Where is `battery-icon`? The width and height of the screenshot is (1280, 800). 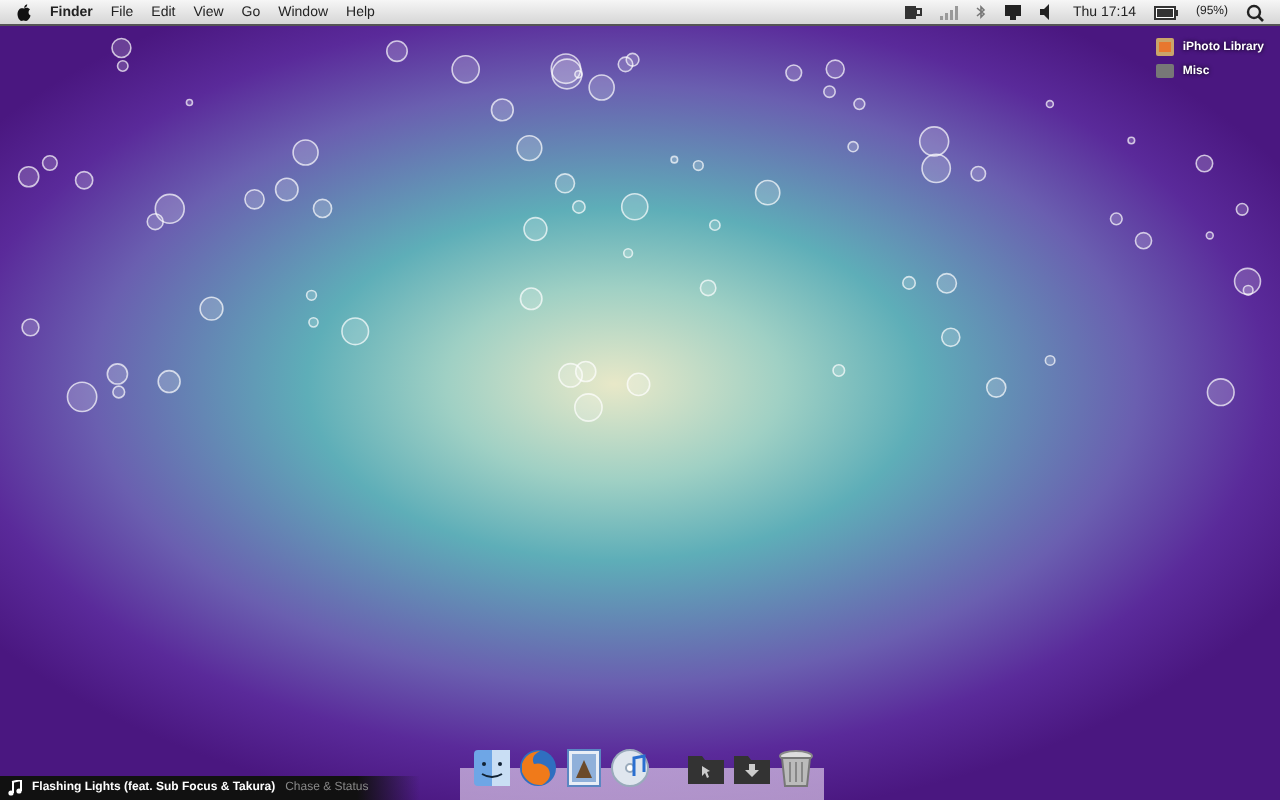 battery-icon is located at coordinates (1165, 12).